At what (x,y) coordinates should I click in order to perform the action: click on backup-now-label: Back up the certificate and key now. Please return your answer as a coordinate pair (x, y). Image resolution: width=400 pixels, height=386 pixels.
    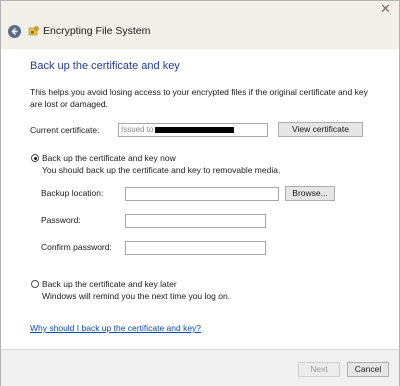
    Looking at the image, I should click on (109, 158).